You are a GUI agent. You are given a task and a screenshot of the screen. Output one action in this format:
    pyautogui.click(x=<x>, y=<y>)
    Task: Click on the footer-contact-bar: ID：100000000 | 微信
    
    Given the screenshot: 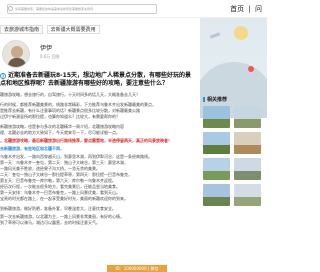 What is the action you would take?
    pyautogui.click(x=137, y=268)
    